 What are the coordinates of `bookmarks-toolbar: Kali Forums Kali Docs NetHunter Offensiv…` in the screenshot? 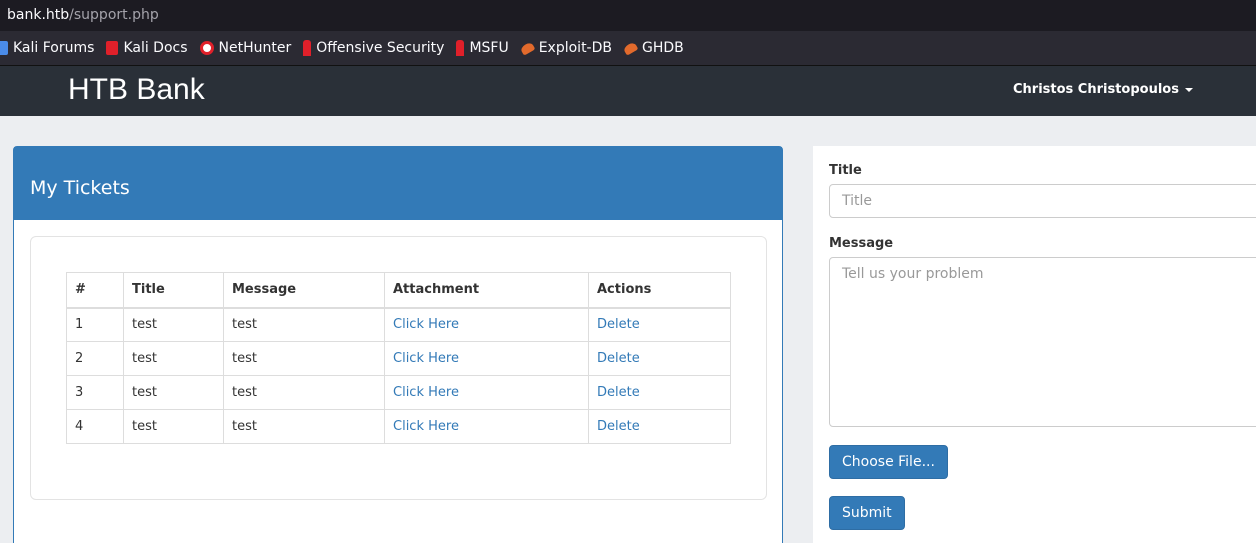 It's located at (628, 48).